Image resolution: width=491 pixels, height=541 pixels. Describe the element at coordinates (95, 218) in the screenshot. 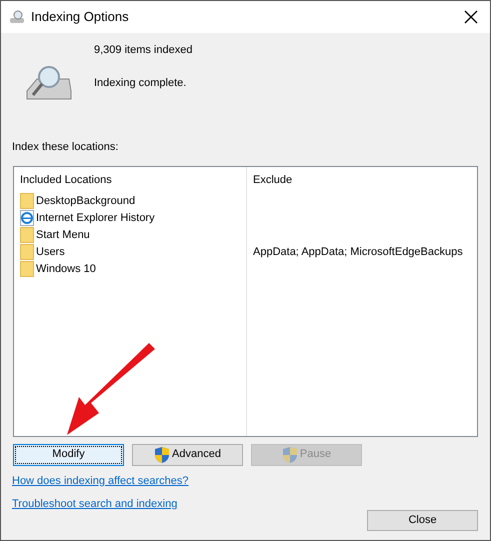

I see `location-cell: Internet Explorer History` at that location.